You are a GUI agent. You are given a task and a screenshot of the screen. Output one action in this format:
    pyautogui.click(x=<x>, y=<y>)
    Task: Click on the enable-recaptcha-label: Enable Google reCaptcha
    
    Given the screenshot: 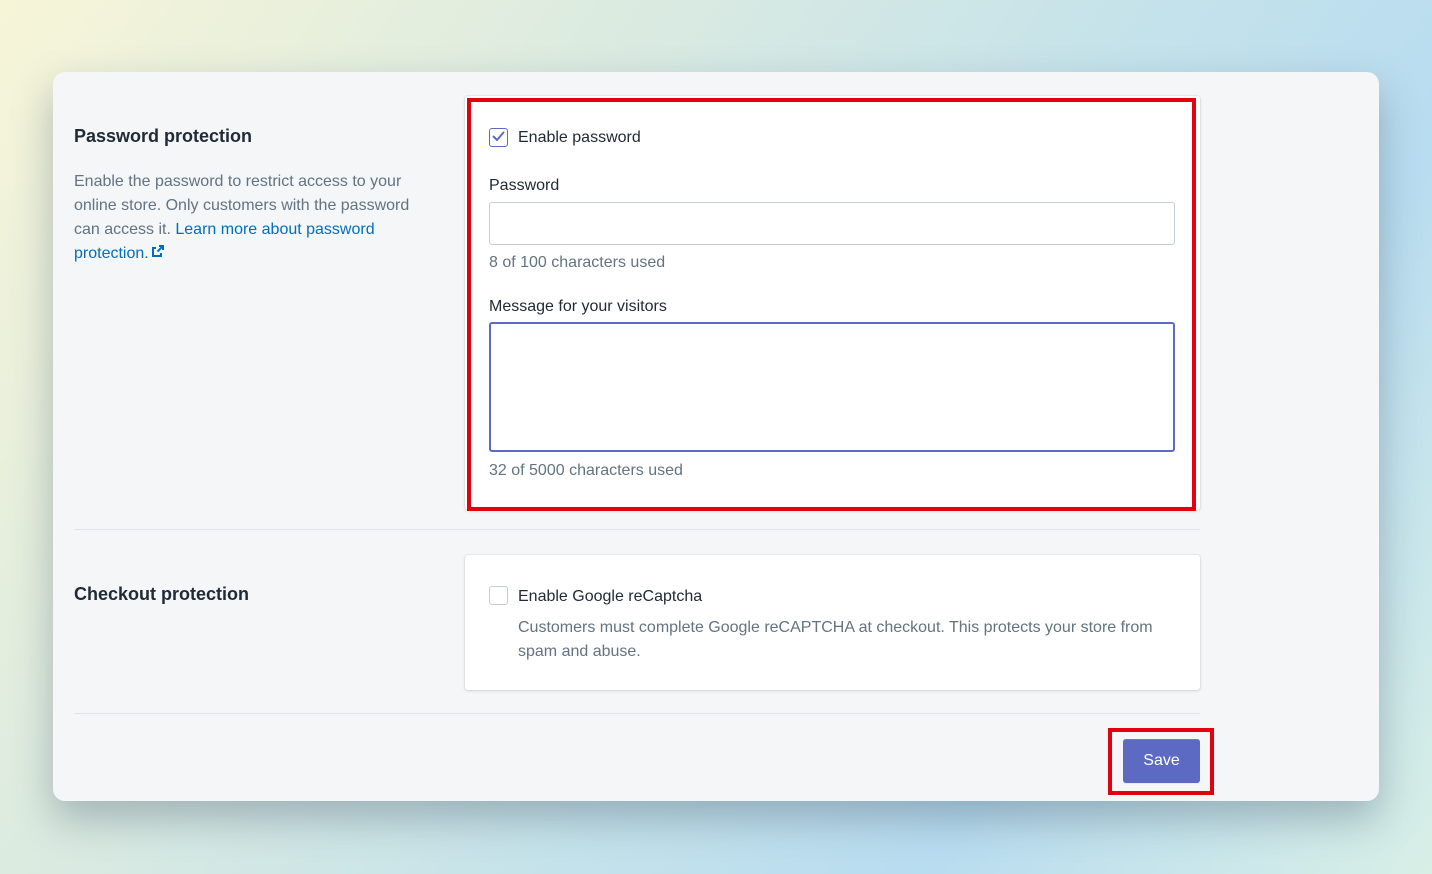 What is the action you would take?
    pyautogui.click(x=610, y=597)
    